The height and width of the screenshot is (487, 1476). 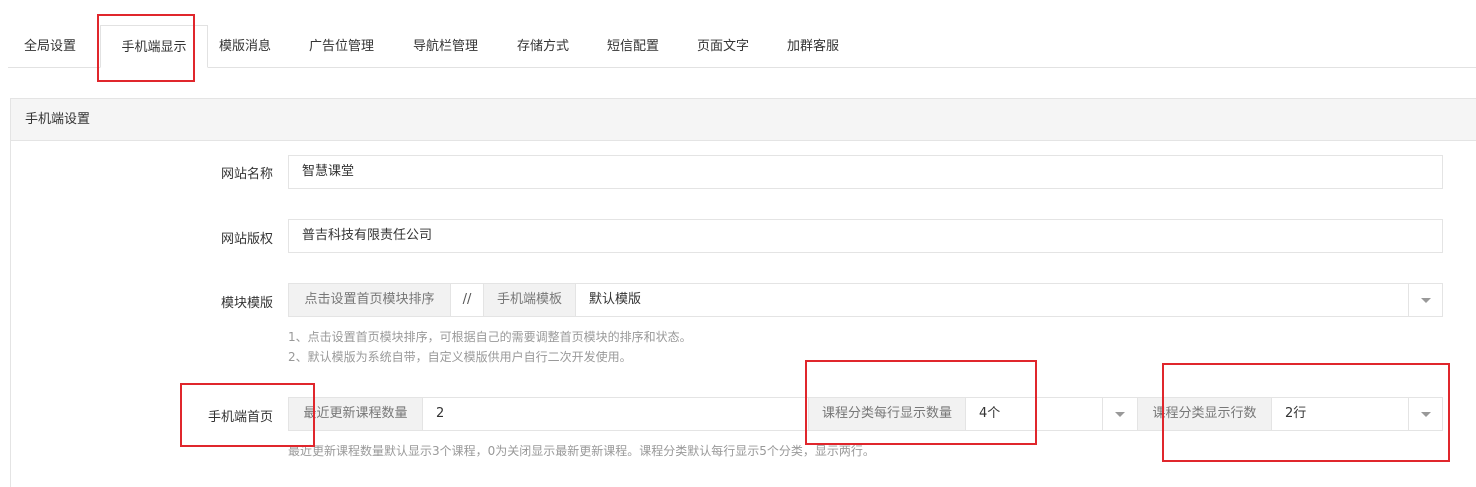 I want to click on template-help-2: 2、默认模版为系统自带，自定义模版供用户自行二次开发使用。, so click(x=460, y=357).